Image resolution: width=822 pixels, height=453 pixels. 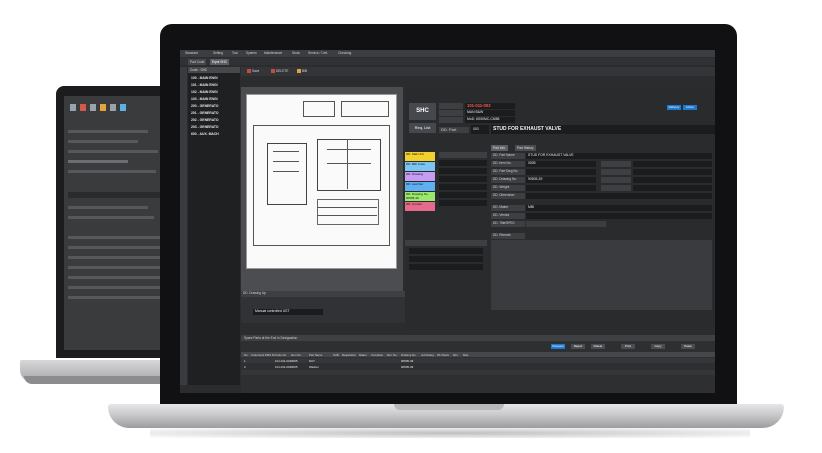 What do you see at coordinates (294, 361) in the screenshot?
I see `cell: 0005` at bounding box center [294, 361].